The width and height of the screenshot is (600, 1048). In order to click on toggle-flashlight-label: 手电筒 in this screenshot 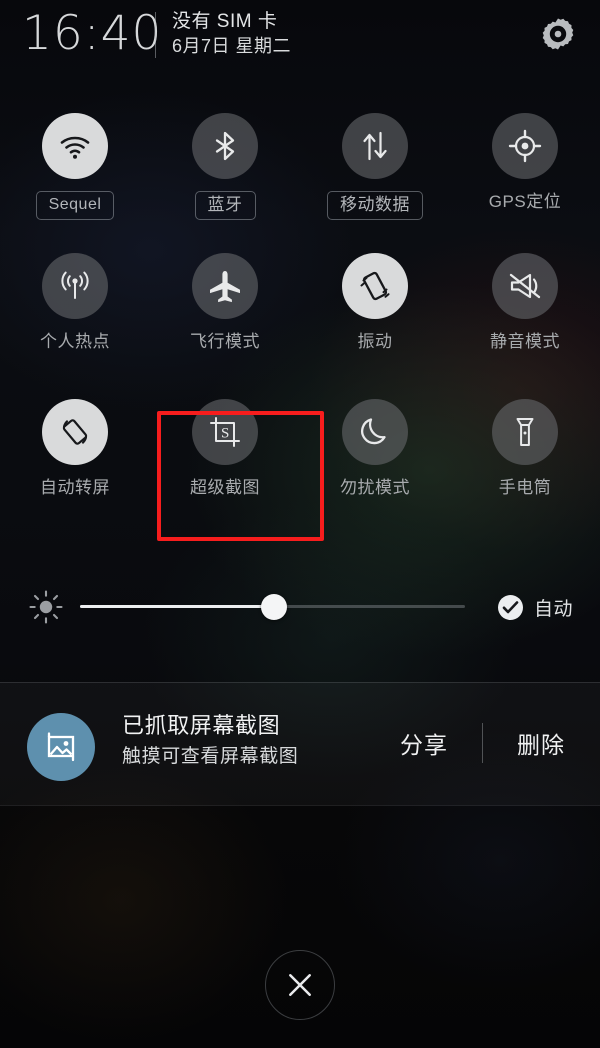, I will do `click(525, 487)`.